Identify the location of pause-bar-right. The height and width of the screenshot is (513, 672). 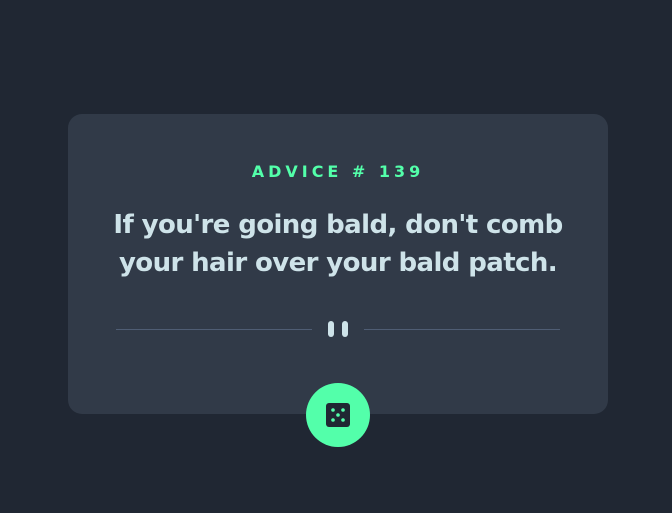
(345, 329).